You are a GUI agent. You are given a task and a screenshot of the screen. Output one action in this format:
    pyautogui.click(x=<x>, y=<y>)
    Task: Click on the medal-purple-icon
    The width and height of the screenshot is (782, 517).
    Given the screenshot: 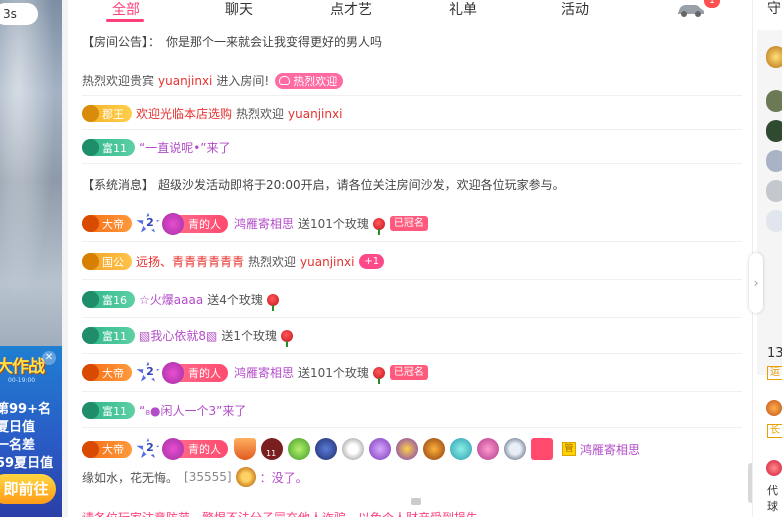 What is the action you would take?
    pyautogui.click(x=380, y=449)
    